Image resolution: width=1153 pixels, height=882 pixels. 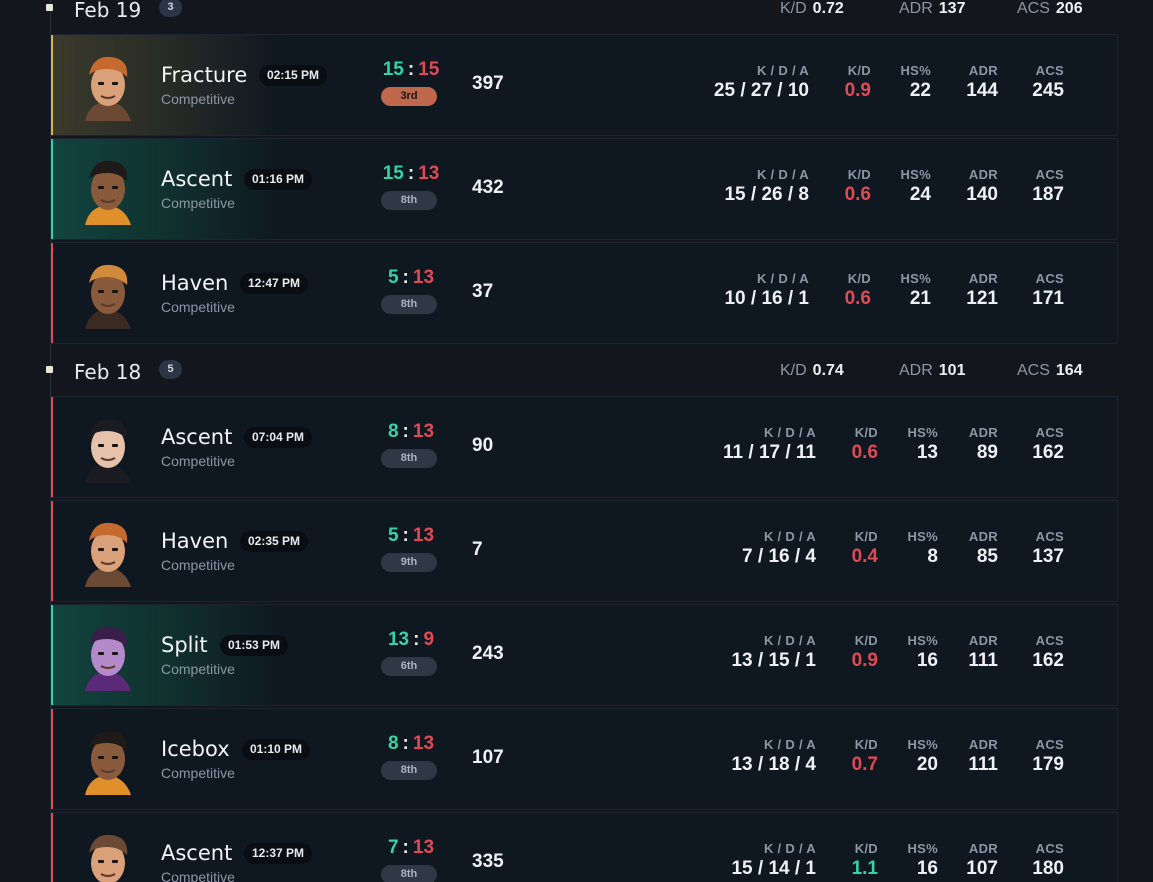 What do you see at coordinates (274, 541) in the screenshot?
I see `match-time: 02:35 PM` at bounding box center [274, 541].